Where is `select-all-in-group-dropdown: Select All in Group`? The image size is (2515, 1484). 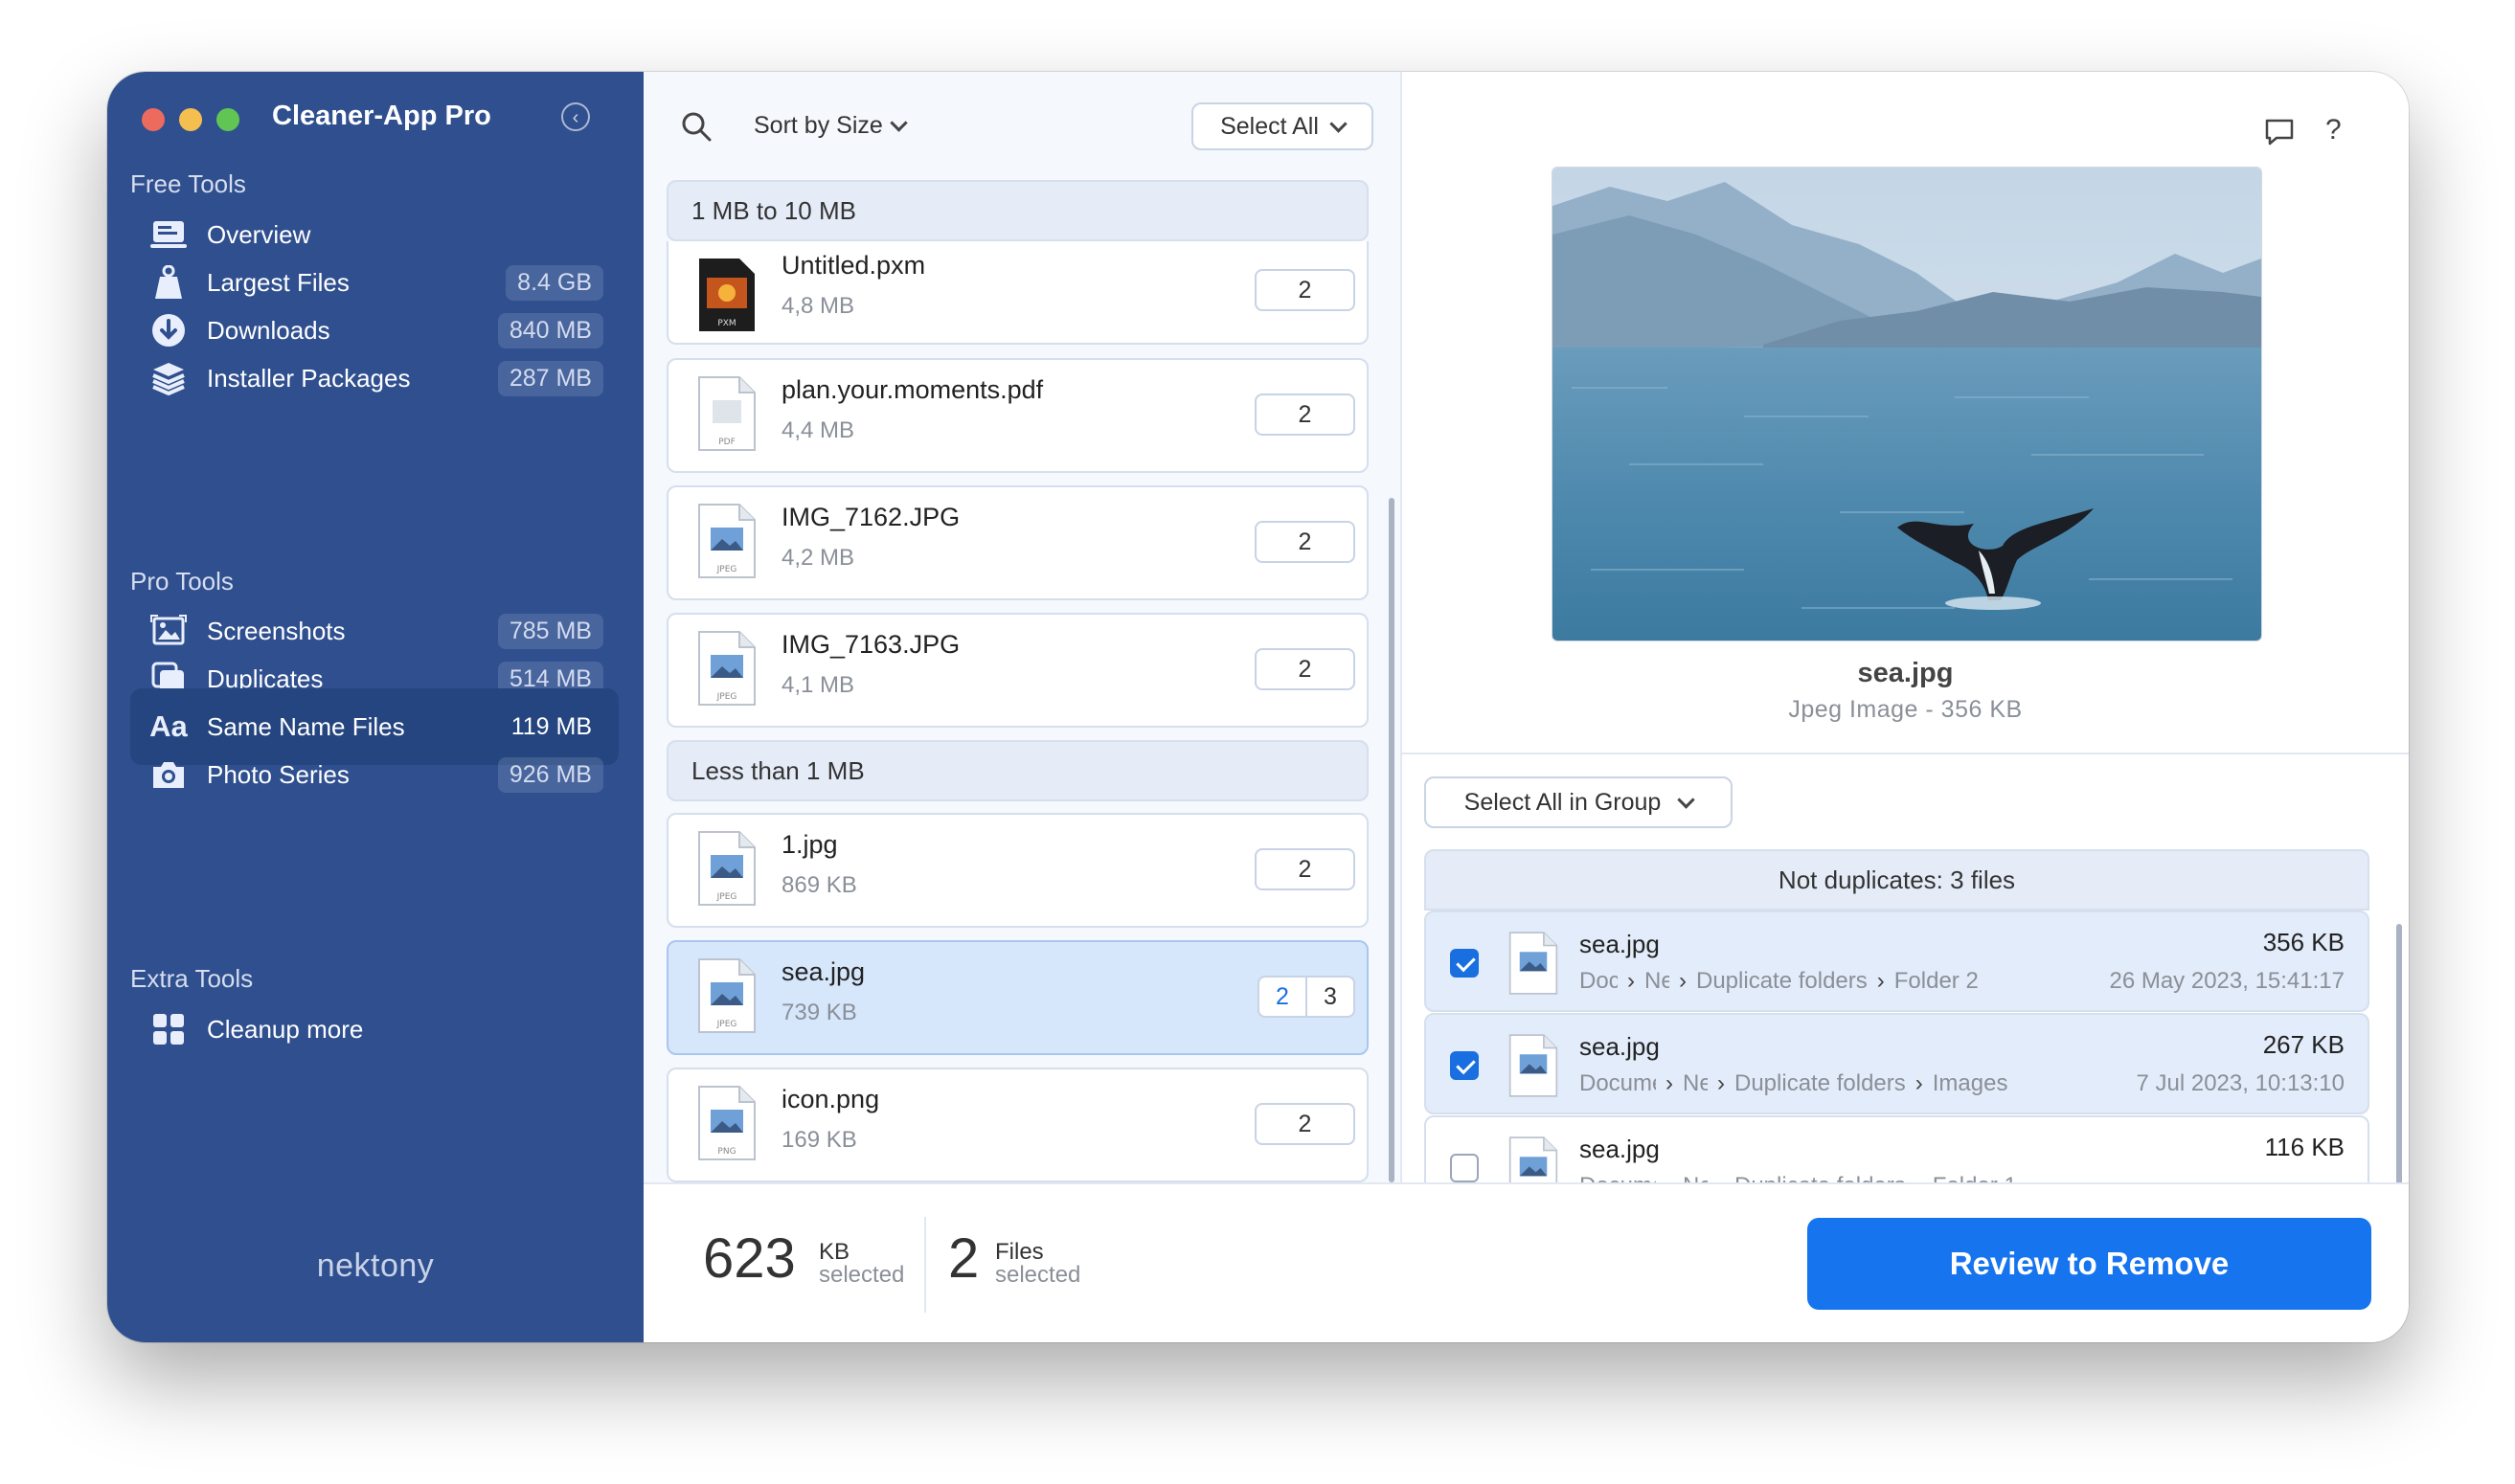
select-all-in-group-dropdown: Select All in Group is located at coordinates (1578, 802).